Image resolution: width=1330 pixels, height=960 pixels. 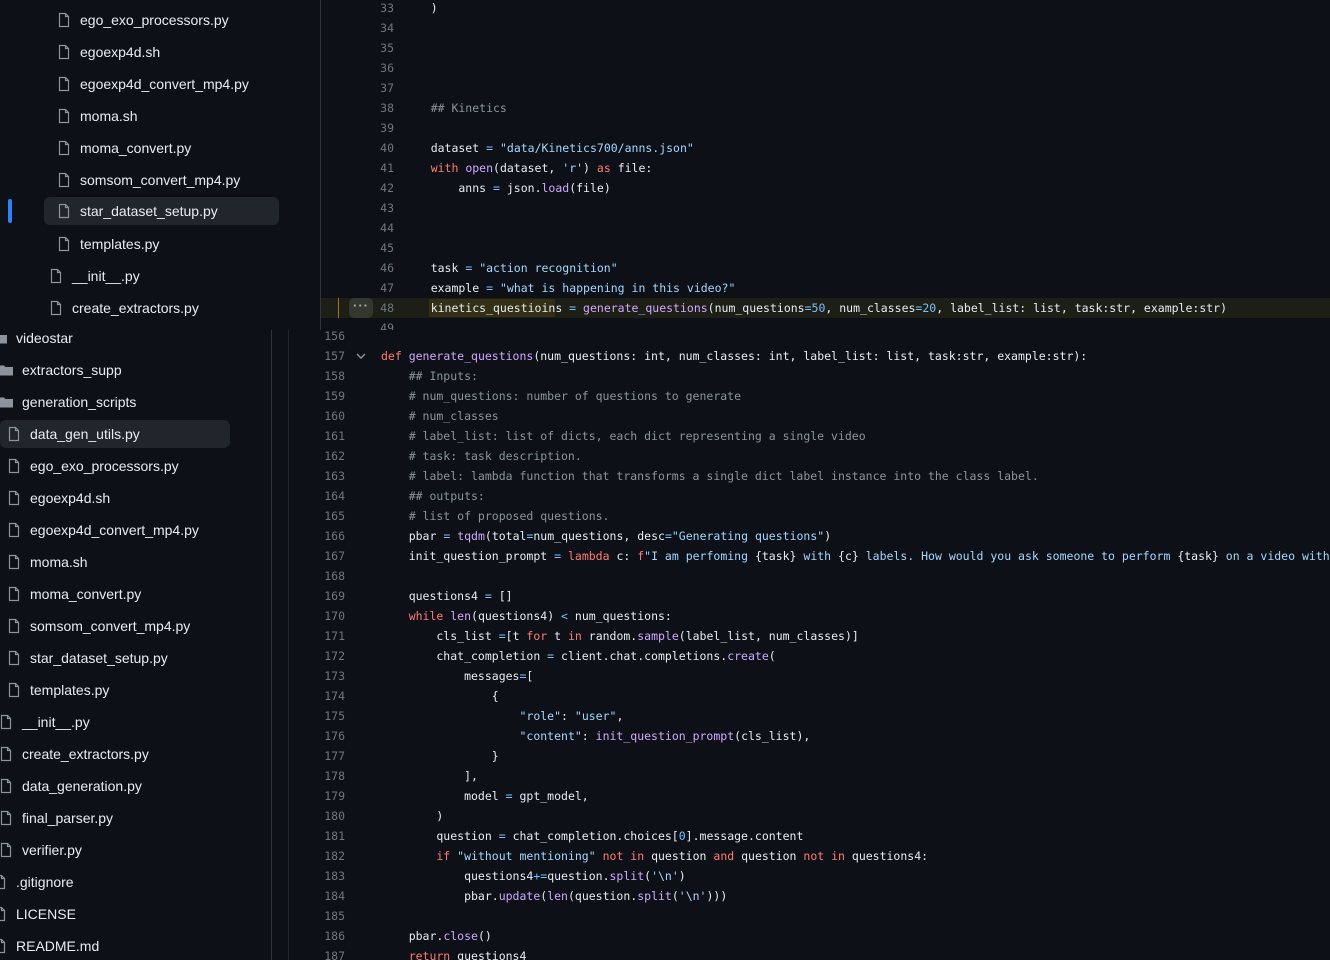 What do you see at coordinates (502, 716) in the screenshot?
I see `code-text: "role": "user",` at bounding box center [502, 716].